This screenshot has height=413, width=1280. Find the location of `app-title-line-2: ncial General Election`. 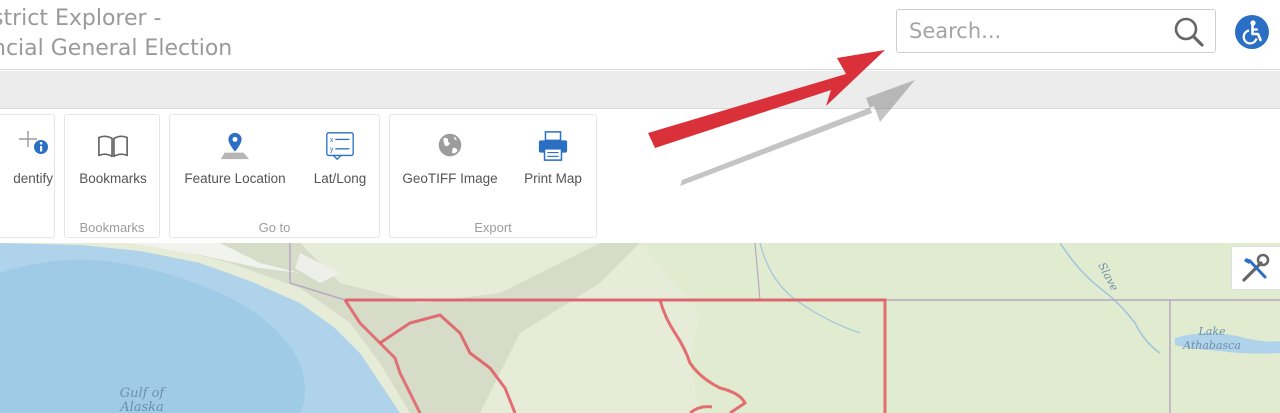

app-title-line-2: ncial General Election is located at coordinates (116, 48).